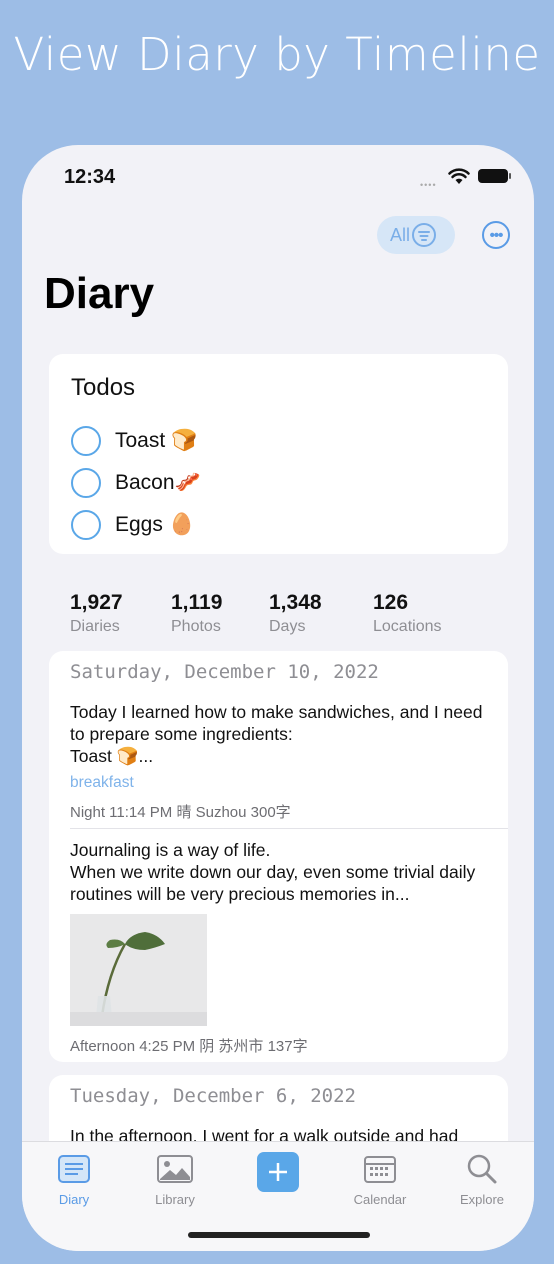  What do you see at coordinates (380, 1199) in the screenshot?
I see `tab-label: Calendar` at bounding box center [380, 1199].